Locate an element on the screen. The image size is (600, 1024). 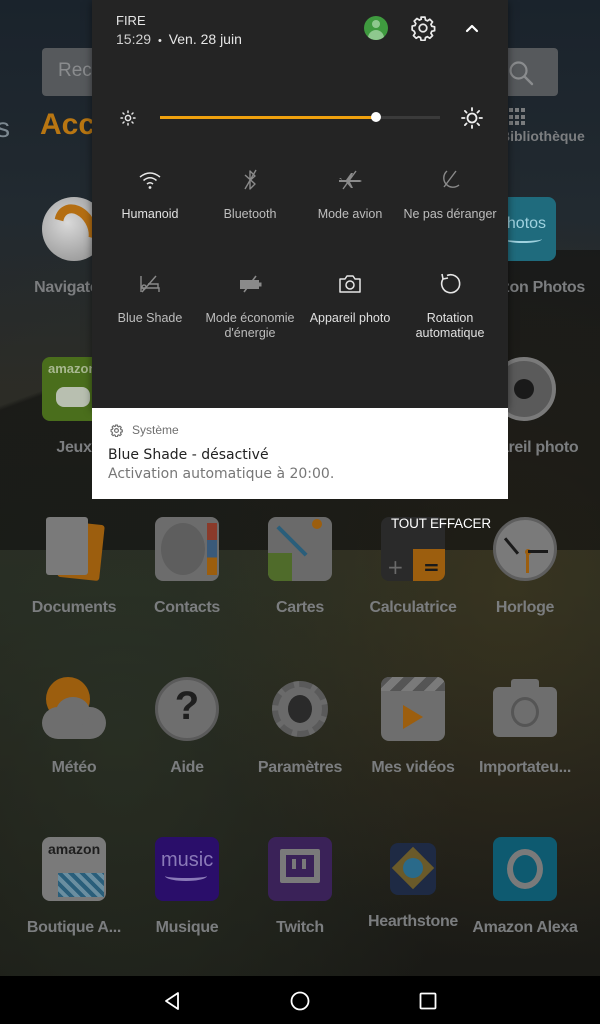
app-aide: ? Aide is located at coordinates (187, 727).